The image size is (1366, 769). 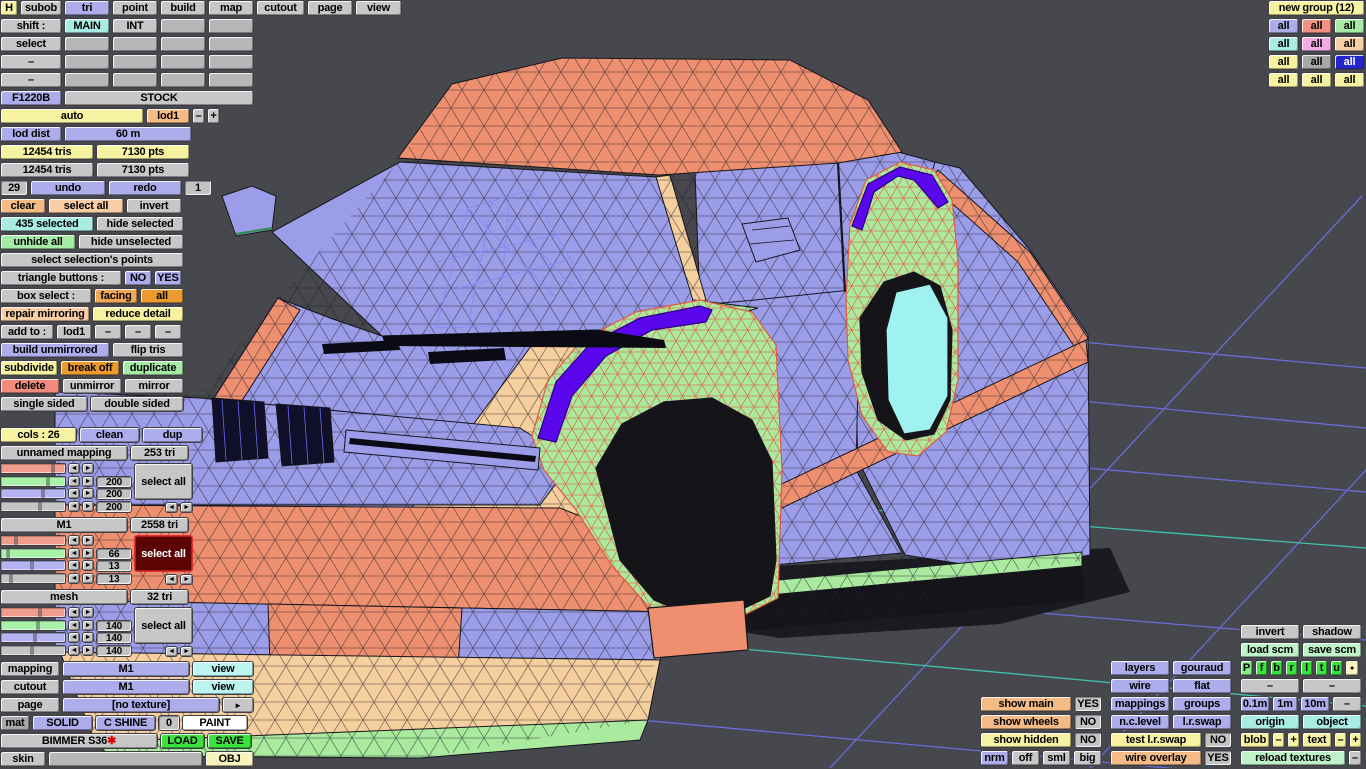 I want to click on page: page, so click(x=30, y=705).